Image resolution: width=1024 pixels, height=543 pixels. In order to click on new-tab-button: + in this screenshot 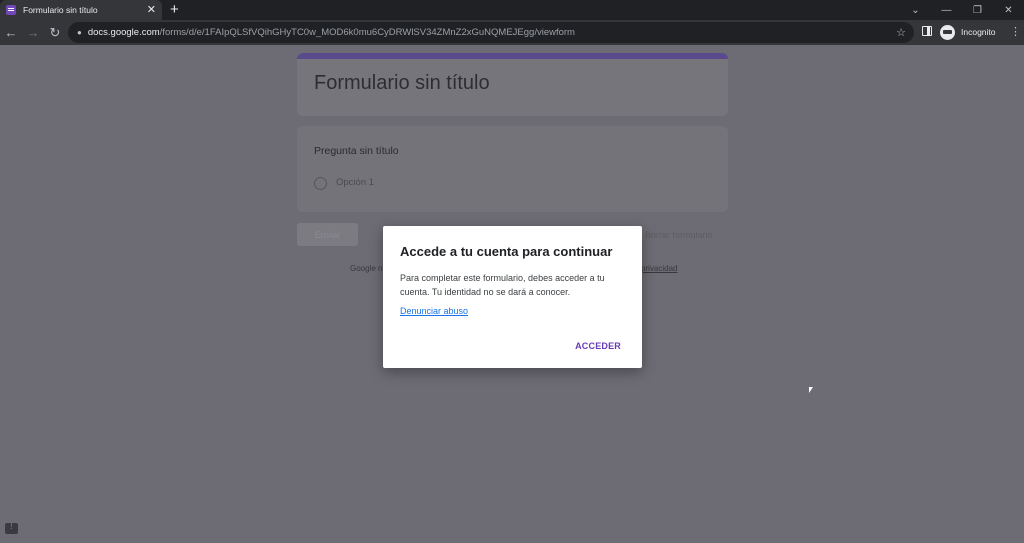, I will do `click(174, 9)`.